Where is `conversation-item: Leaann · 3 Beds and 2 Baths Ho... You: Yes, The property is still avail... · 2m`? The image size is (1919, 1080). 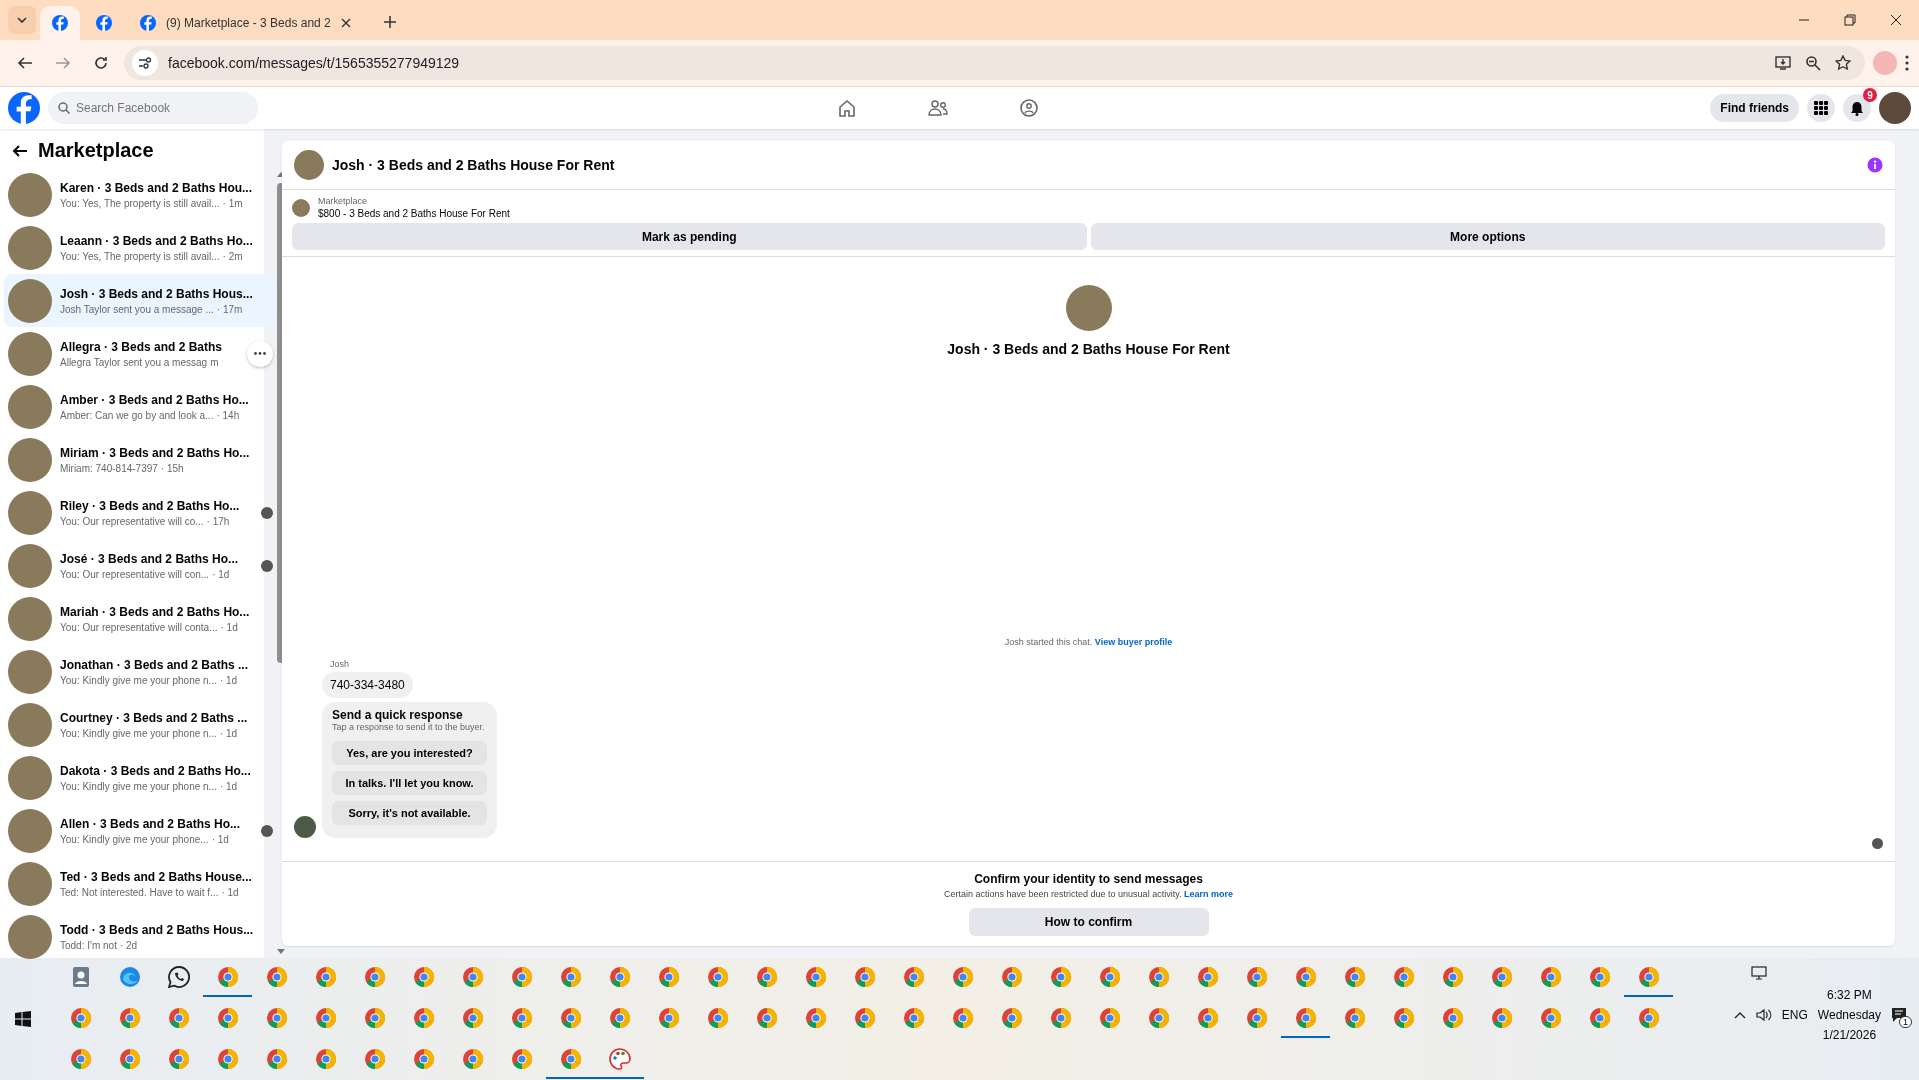
conversation-item: Leaann · 3 Beds and 2 Baths Ho... You: Yes, The property is still avail... · 2m is located at coordinates (141, 247).